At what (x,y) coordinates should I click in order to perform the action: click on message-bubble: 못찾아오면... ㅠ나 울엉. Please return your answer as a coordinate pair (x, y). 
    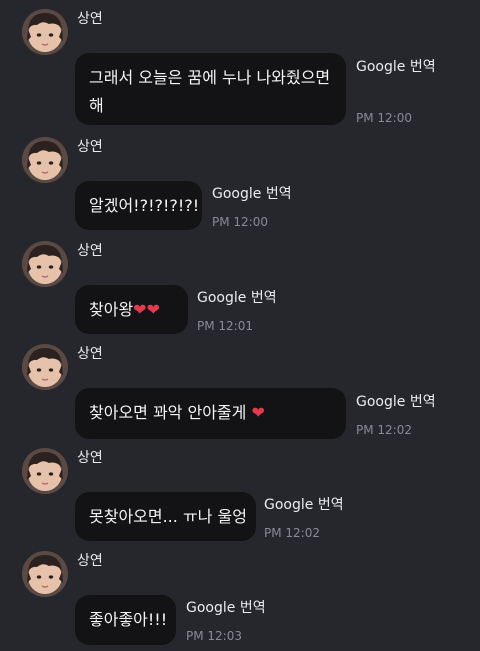
    Looking at the image, I should click on (165, 516).